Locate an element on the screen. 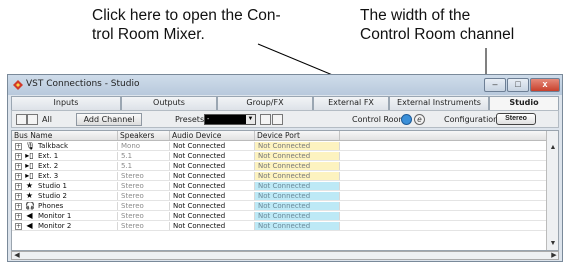 The width and height of the screenshot is (566, 266). column-header: Device Port is located at coordinates (297, 135).